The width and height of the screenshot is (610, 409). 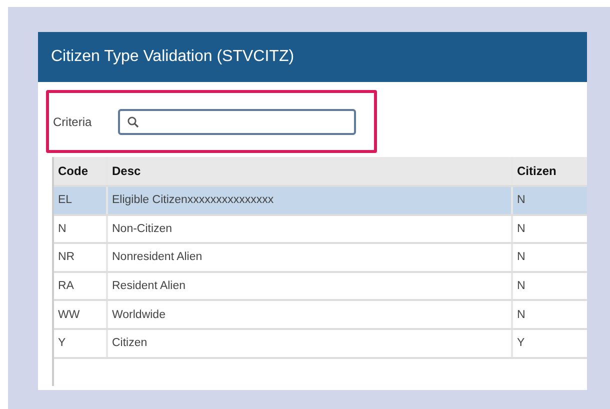 I want to click on window-title: Citizen Type Validation (STVCITZ), so click(x=172, y=57).